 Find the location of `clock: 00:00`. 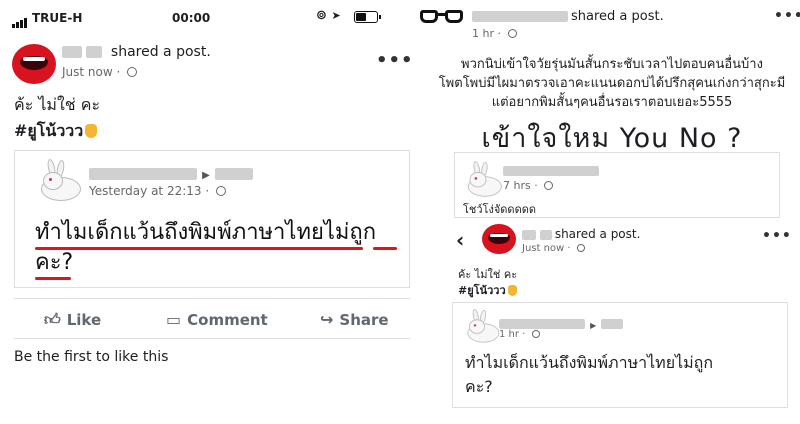

clock: 00:00 is located at coordinates (191, 18).